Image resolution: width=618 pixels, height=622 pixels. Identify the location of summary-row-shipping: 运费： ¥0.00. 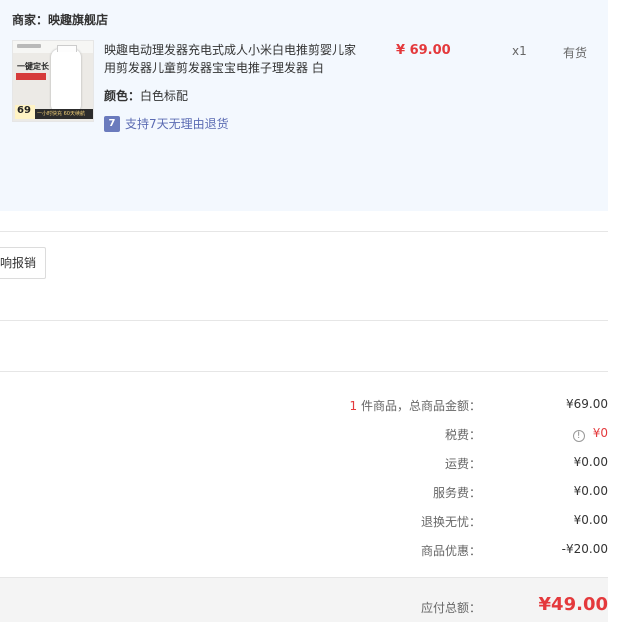
(304, 465).